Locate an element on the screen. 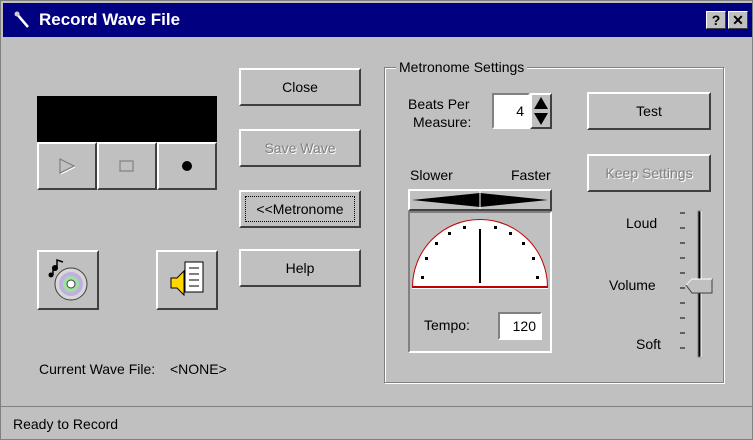 The image size is (753, 440). beats-per-label: Beats Per is located at coordinates (439, 104).